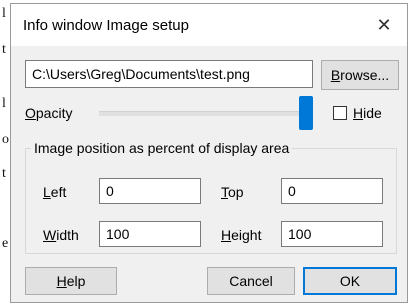 The image size is (411, 306). What do you see at coordinates (332, 191) in the screenshot?
I see `top-input` at bounding box center [332, 191].